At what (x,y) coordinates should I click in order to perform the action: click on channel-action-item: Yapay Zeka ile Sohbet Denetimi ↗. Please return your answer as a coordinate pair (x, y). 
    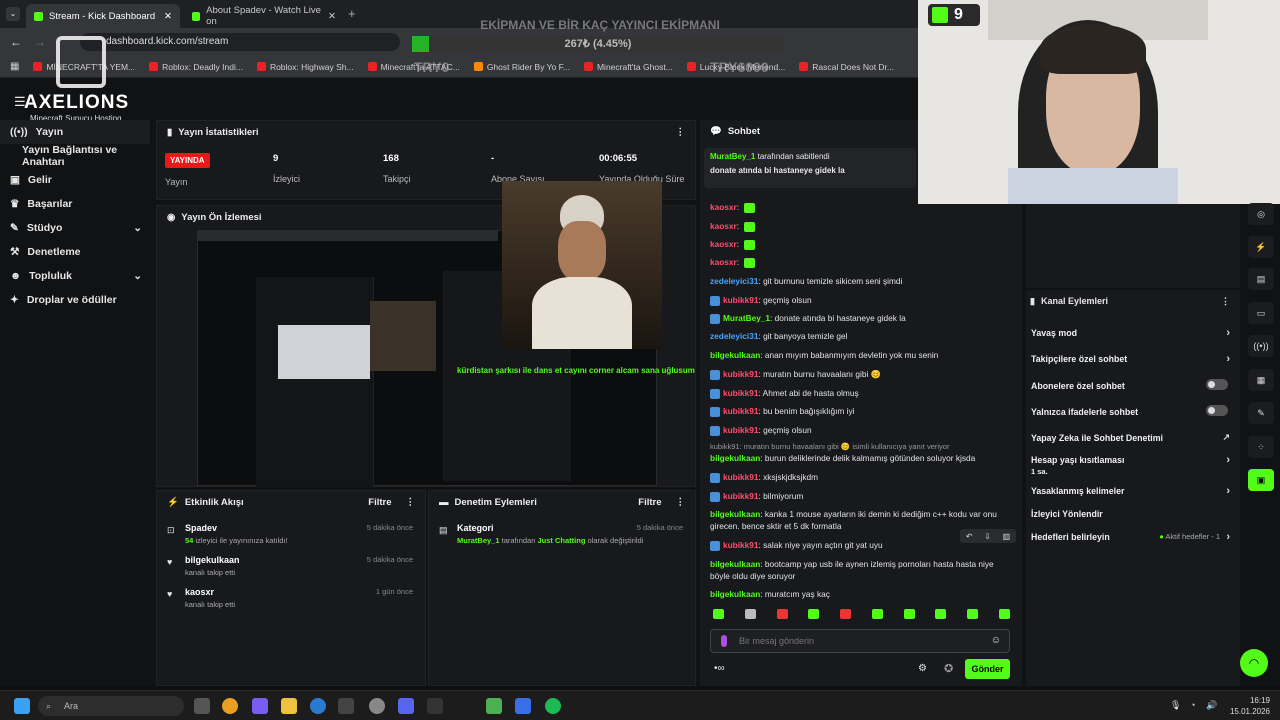
    Looking at the image, I should click on (1133, 437).